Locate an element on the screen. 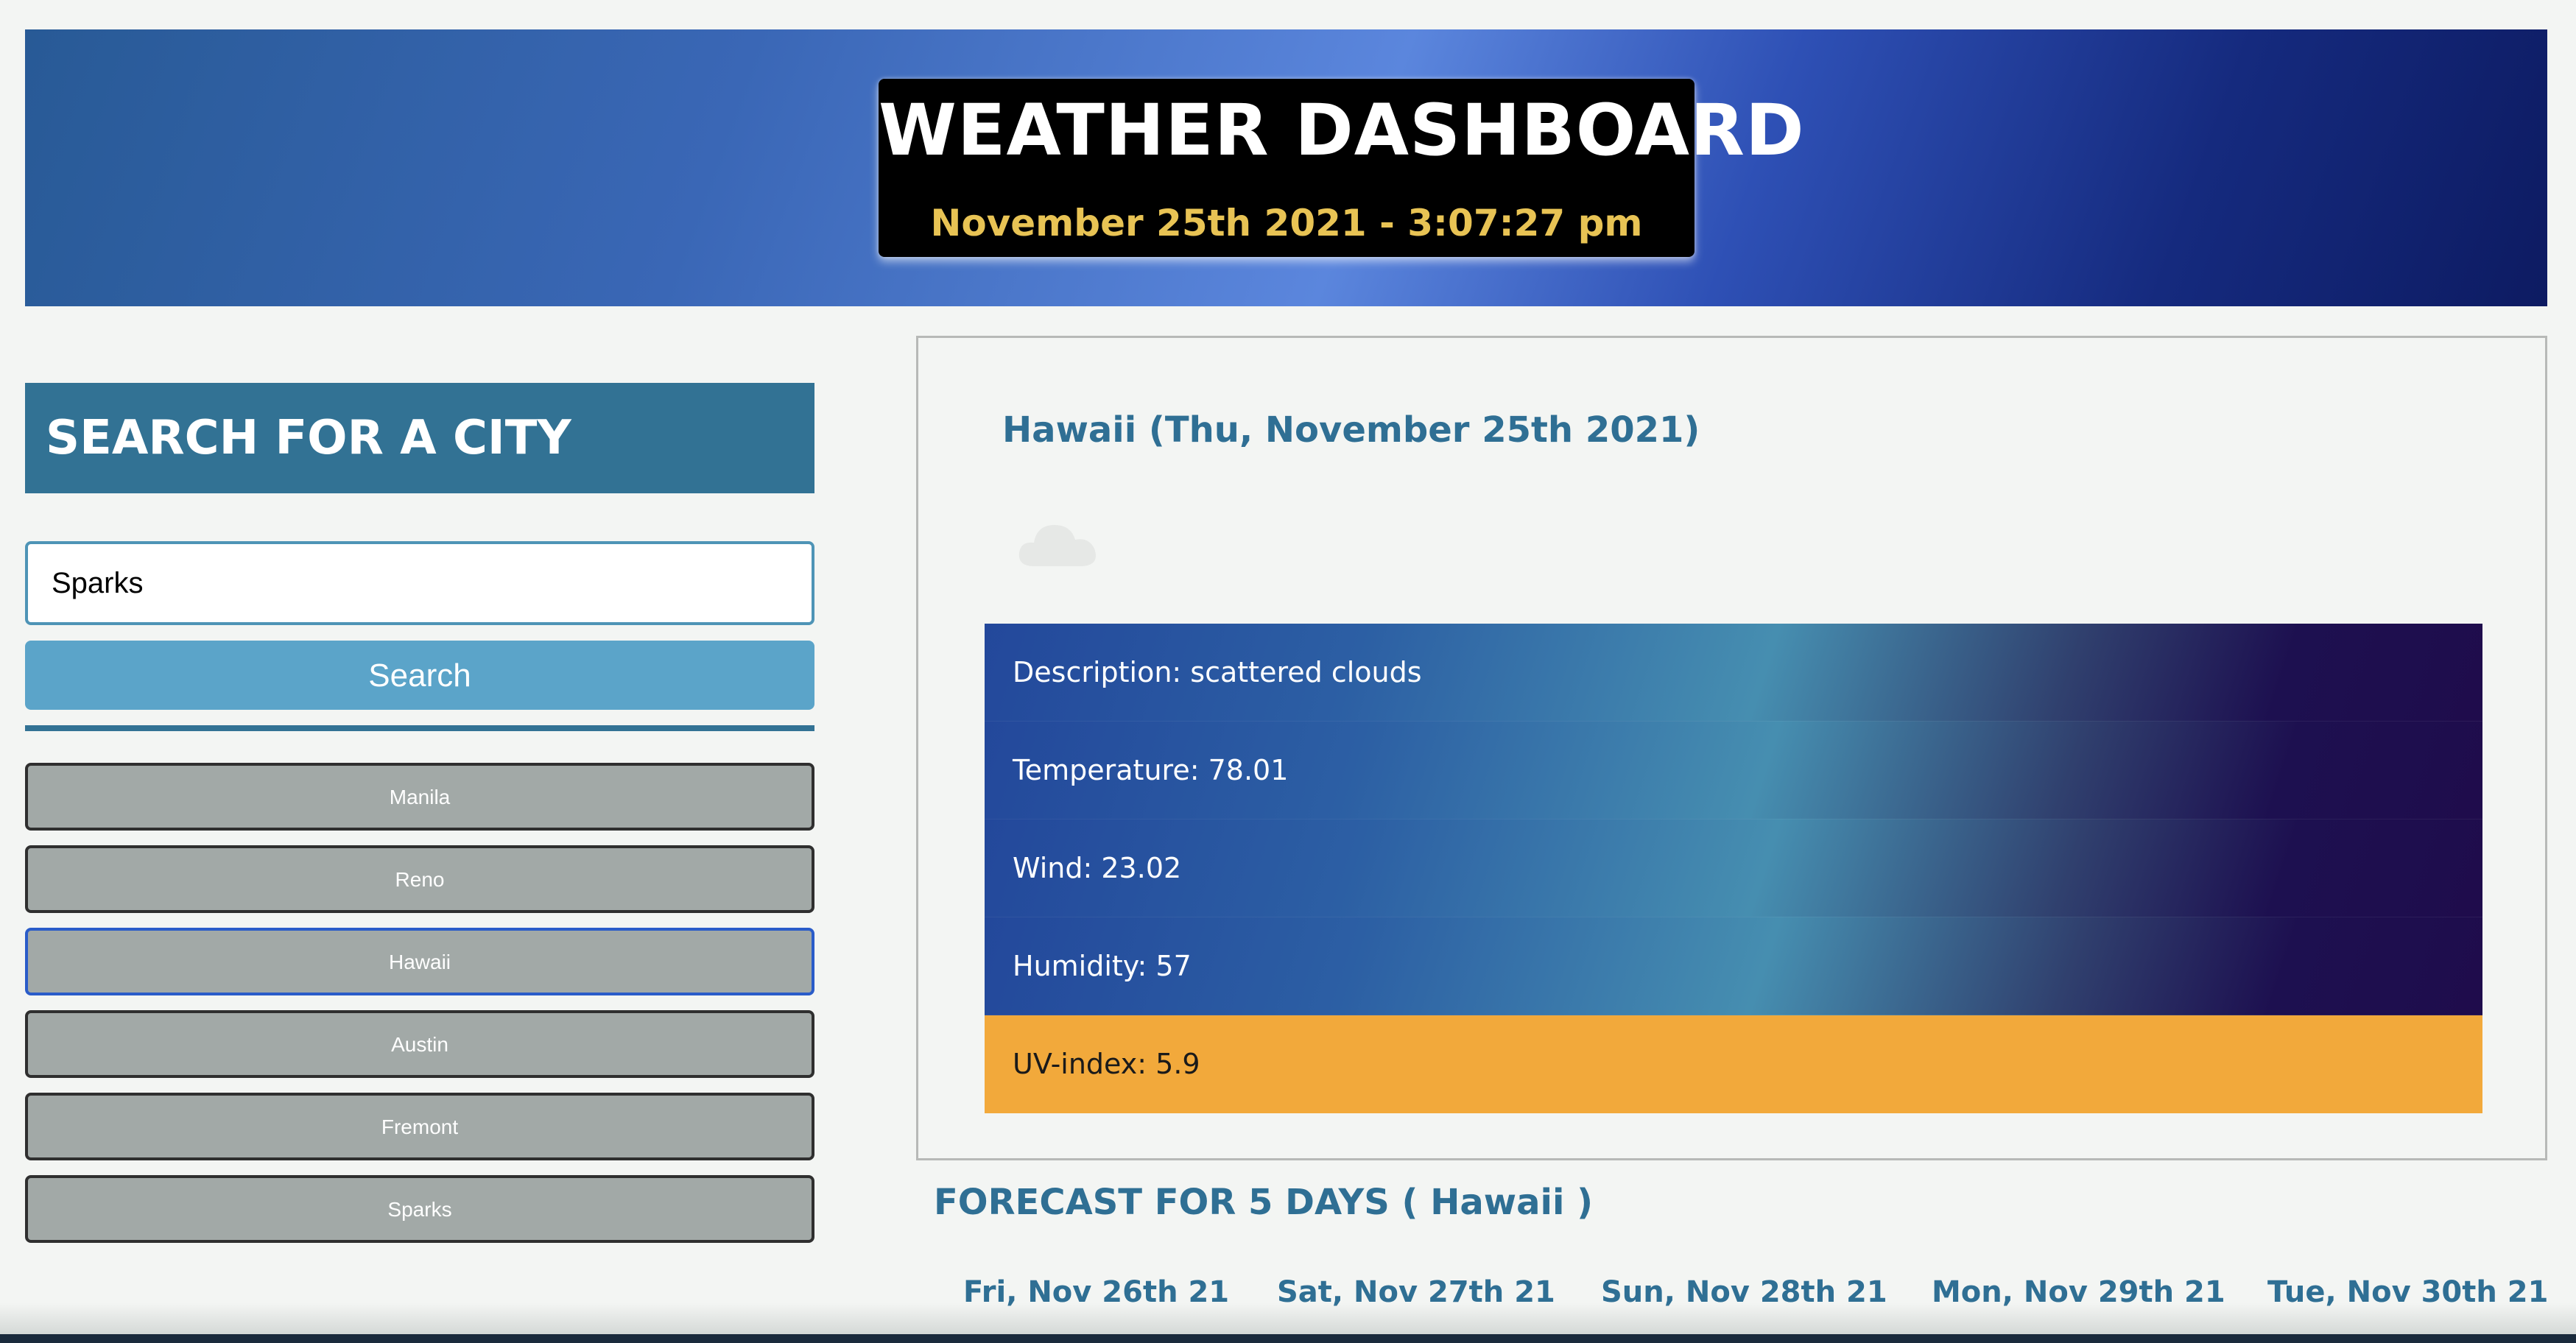 The height and width of the screenshot is (1343, 2576). current-city-heading: Hawaii (Thu, November 25th 2021) is located at coordinates (1351, 430).